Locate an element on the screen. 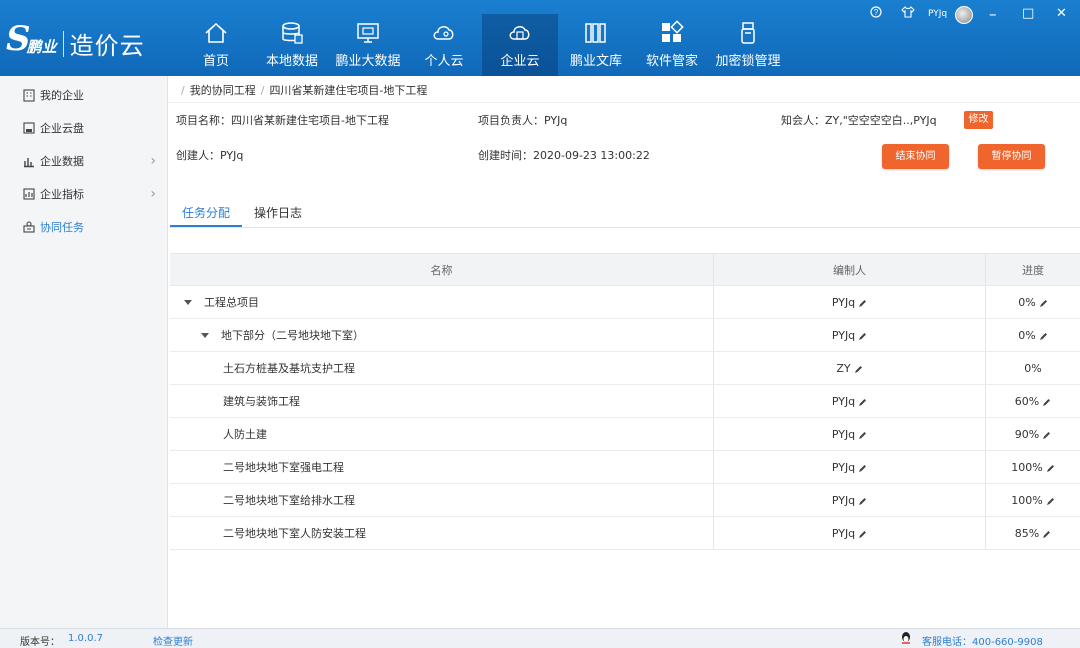  tab-operation-log: 操作日志 is located at coordinates (278, 212).